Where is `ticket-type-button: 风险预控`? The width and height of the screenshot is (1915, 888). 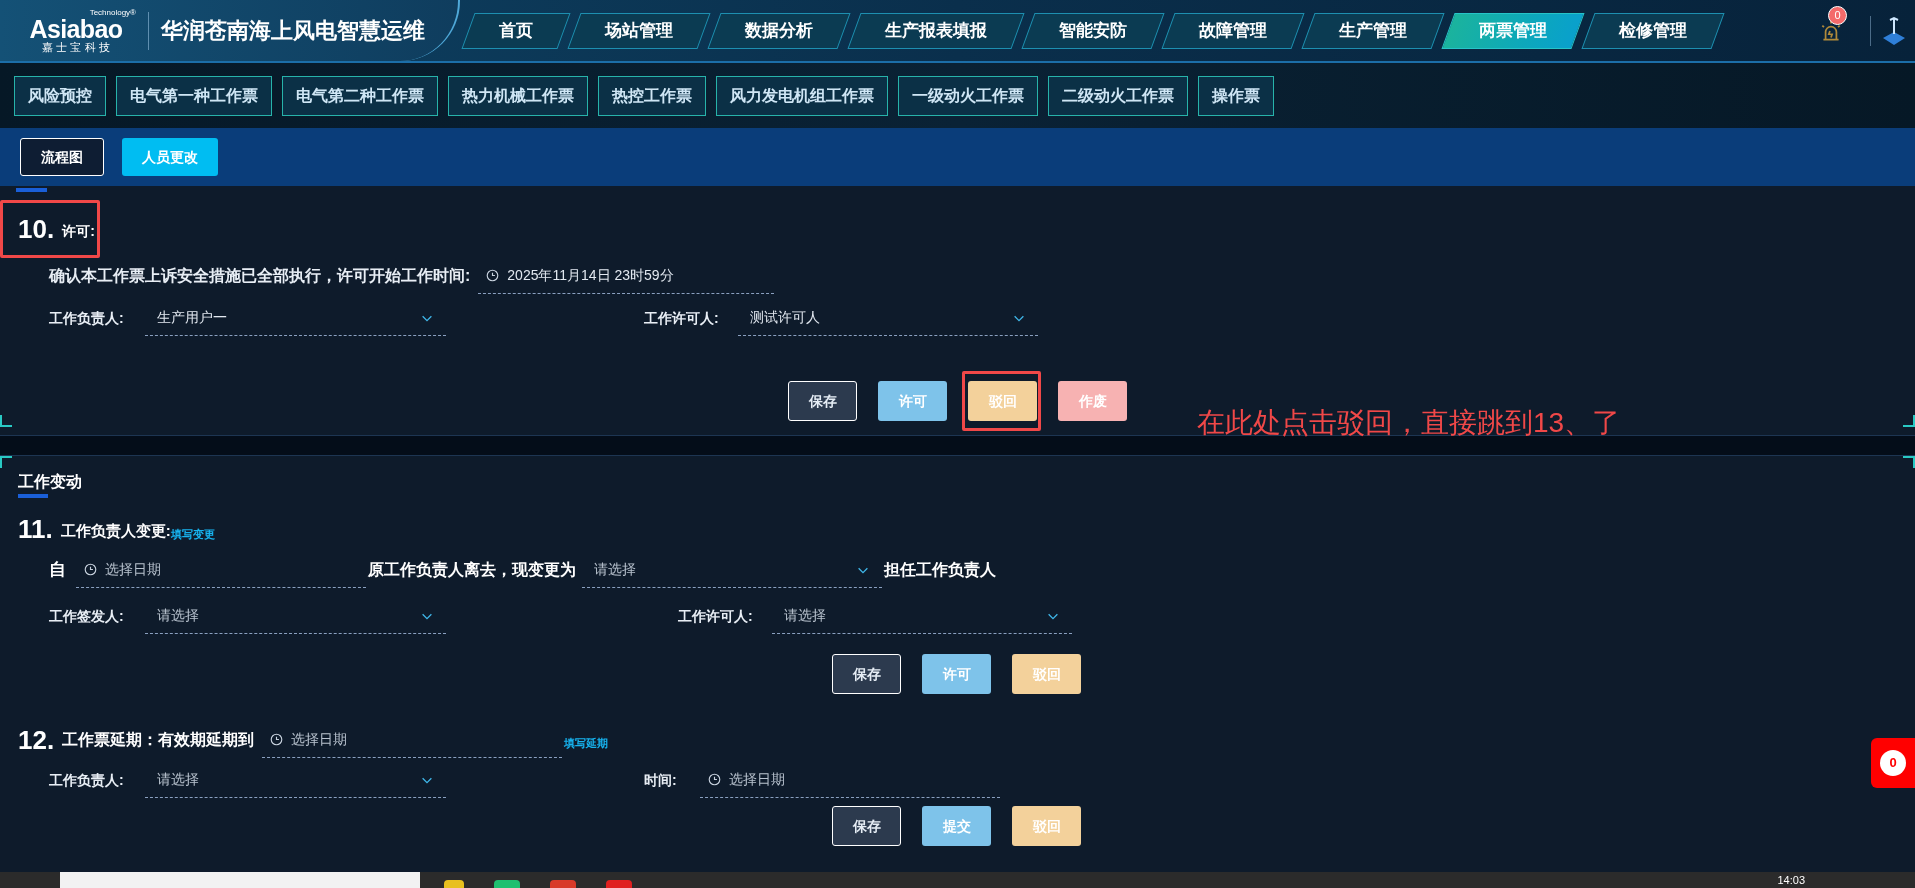 ticket-type-button: 风险预控 is located at coordinates (60, 95).